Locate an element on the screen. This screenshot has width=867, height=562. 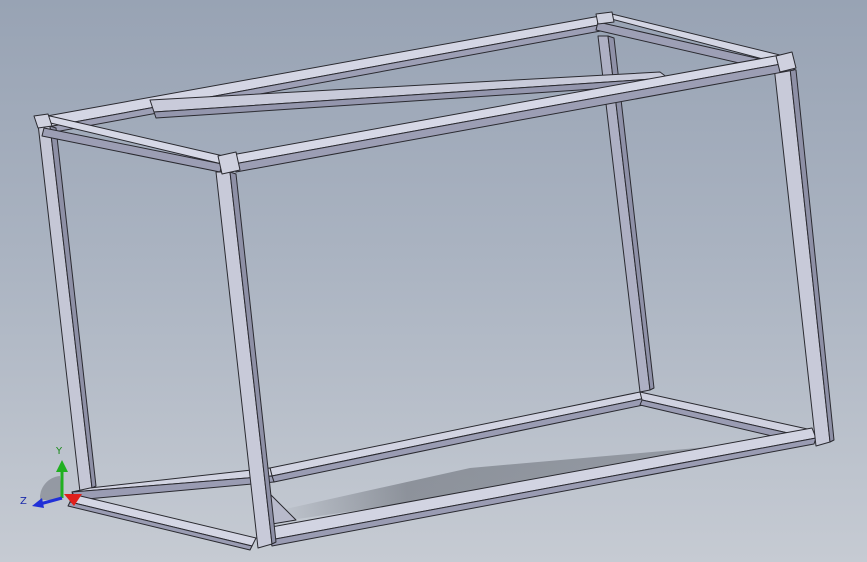
frame-front-center-post is located at coordinates (246, 360).